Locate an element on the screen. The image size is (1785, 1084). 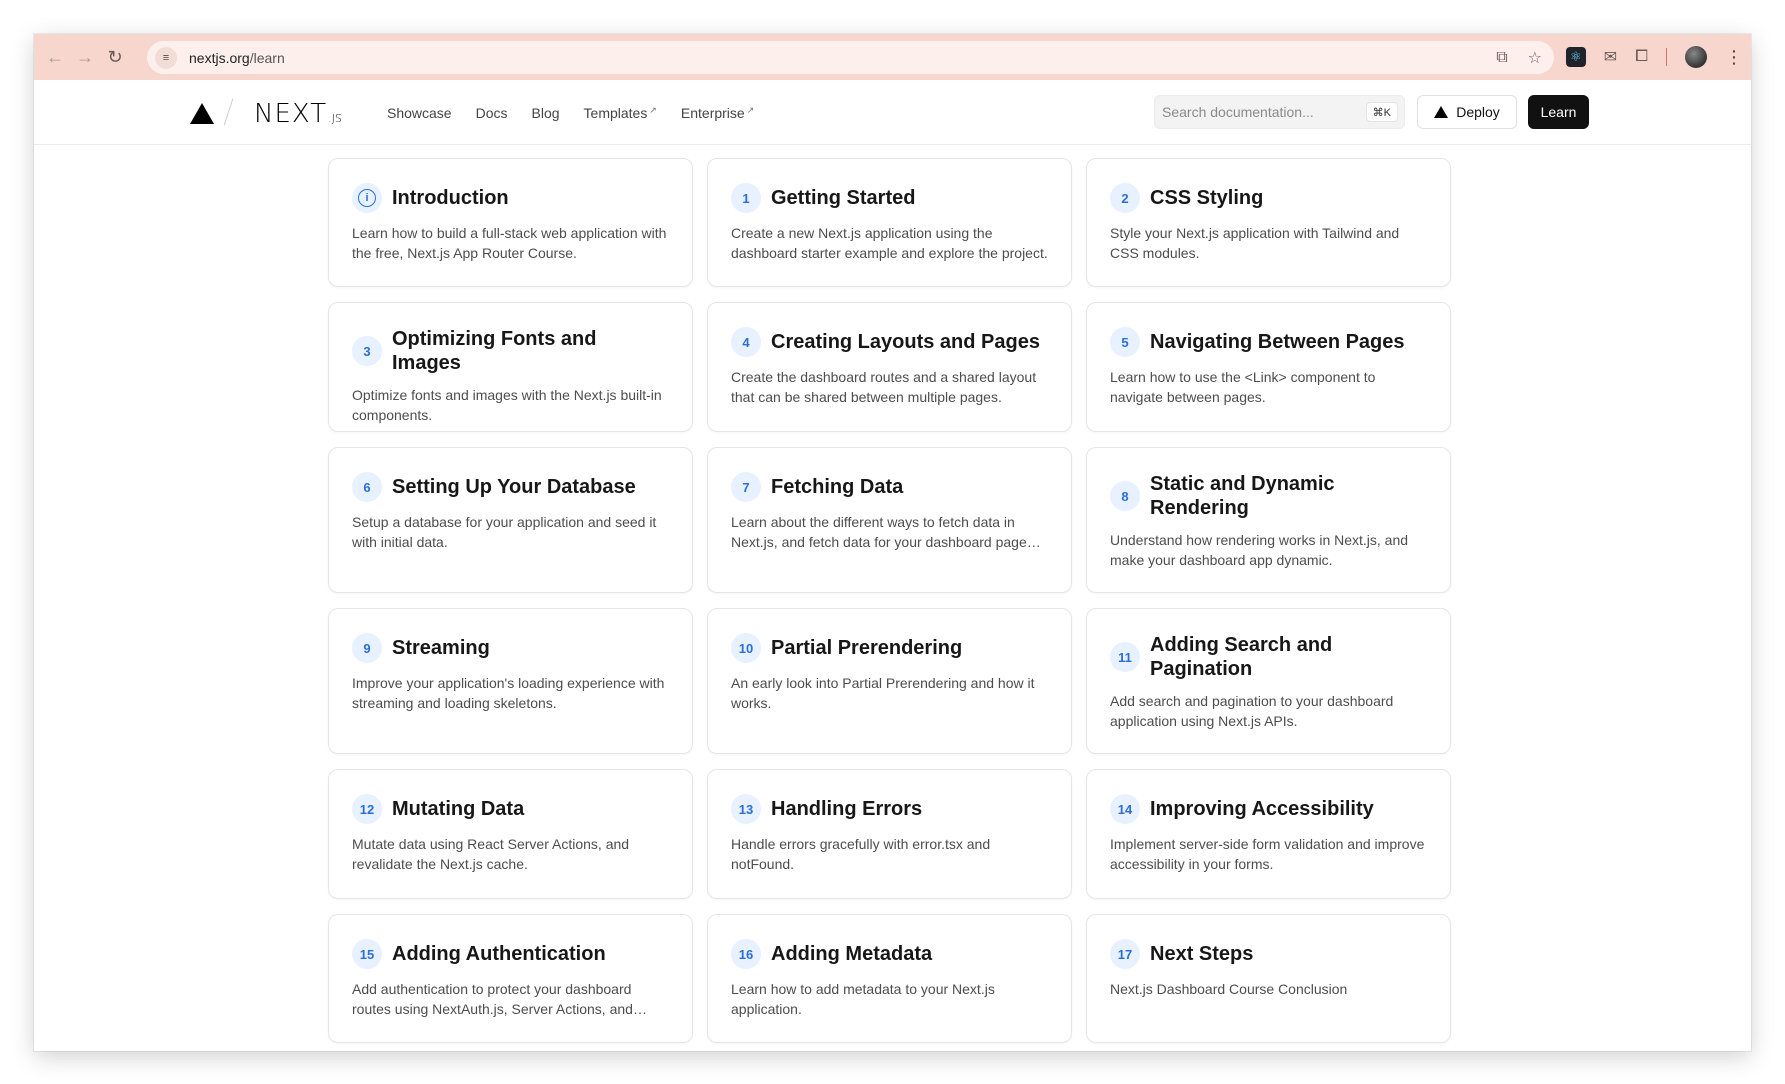
chapter-card-header: 13 Handling Errors is located at coordinates (889, 809).